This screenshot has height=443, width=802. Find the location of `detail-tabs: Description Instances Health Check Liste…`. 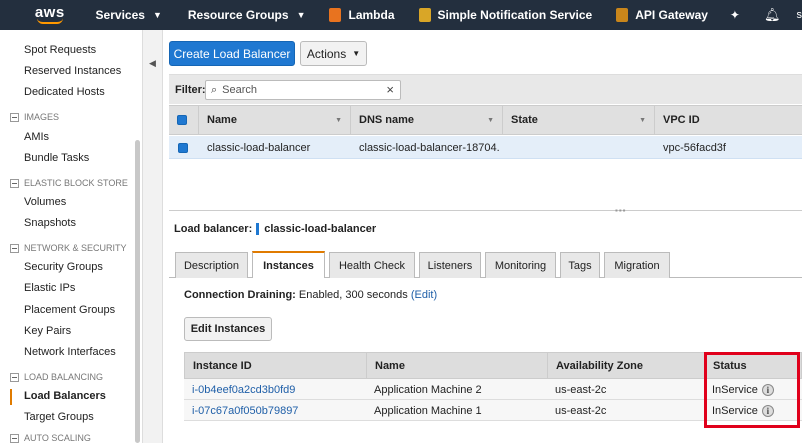

detail-tabs: Description Instances Health Check Liste… is located at coordinates (485, 264).